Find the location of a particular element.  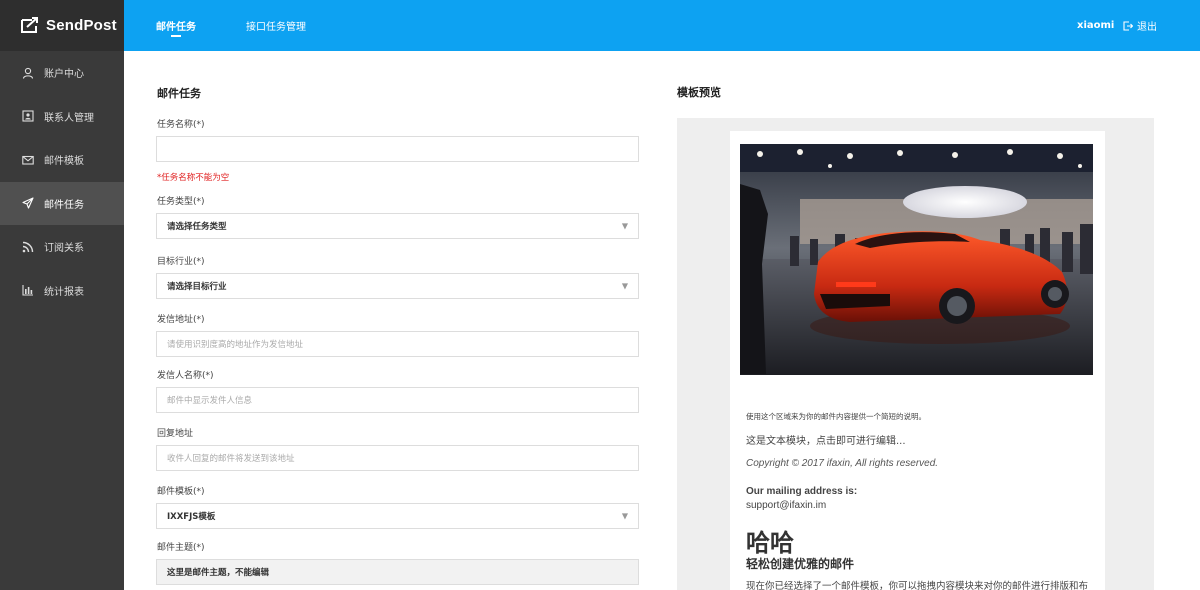

template-value: IXXFJS模板 is located at coordinates (191, 517).